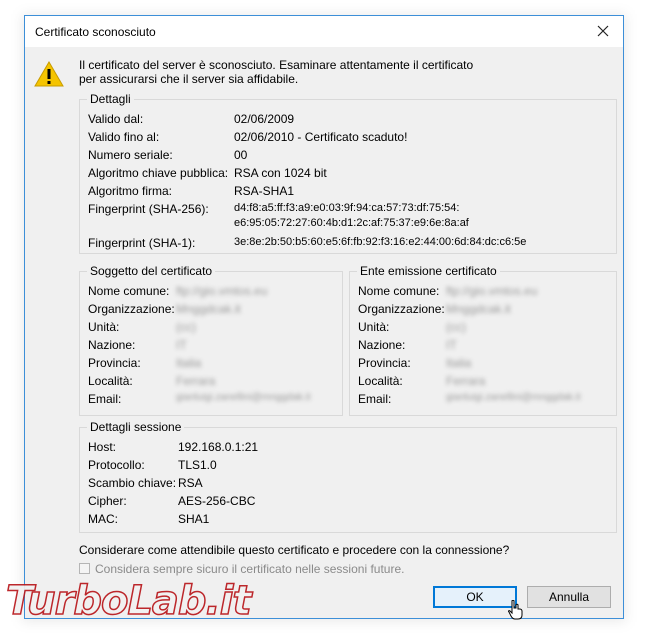 The image size is (650, 643). I want to click on valid-from-label: Valido dal:, so click(116, 119).